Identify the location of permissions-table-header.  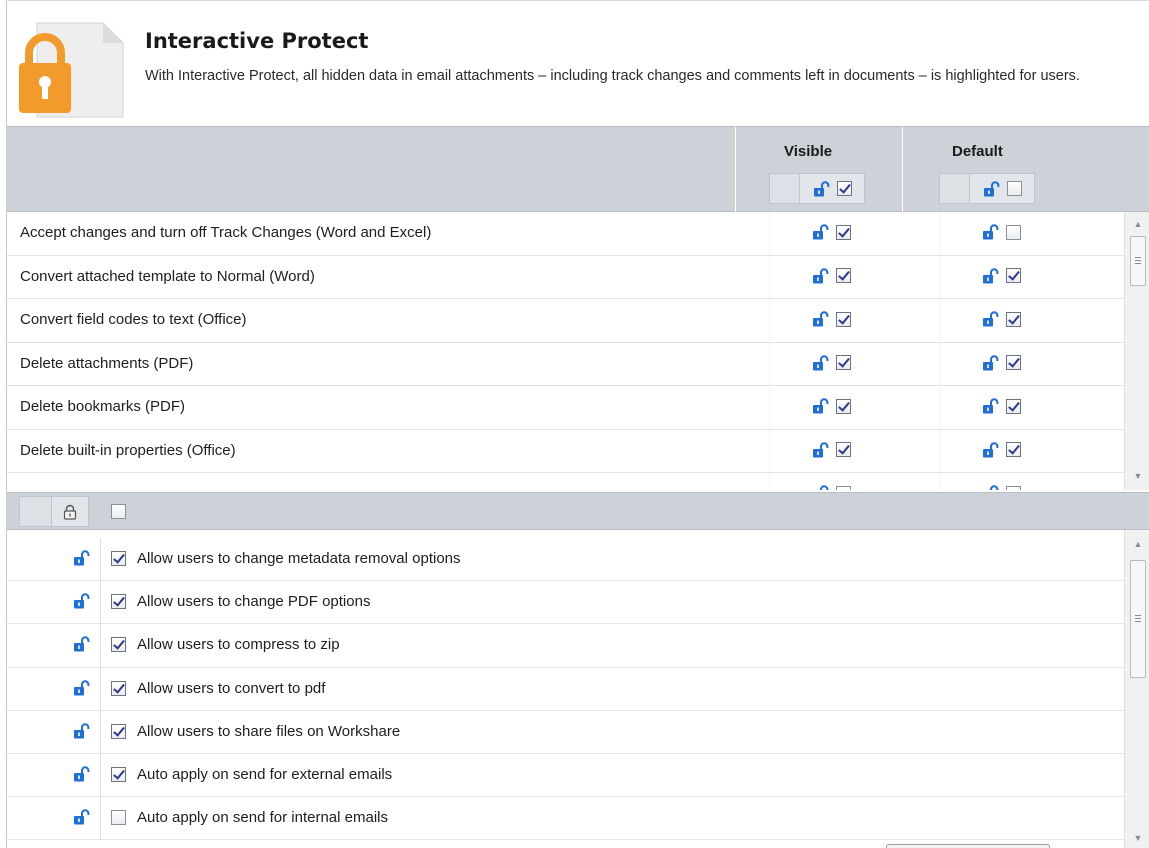
(578, 511).